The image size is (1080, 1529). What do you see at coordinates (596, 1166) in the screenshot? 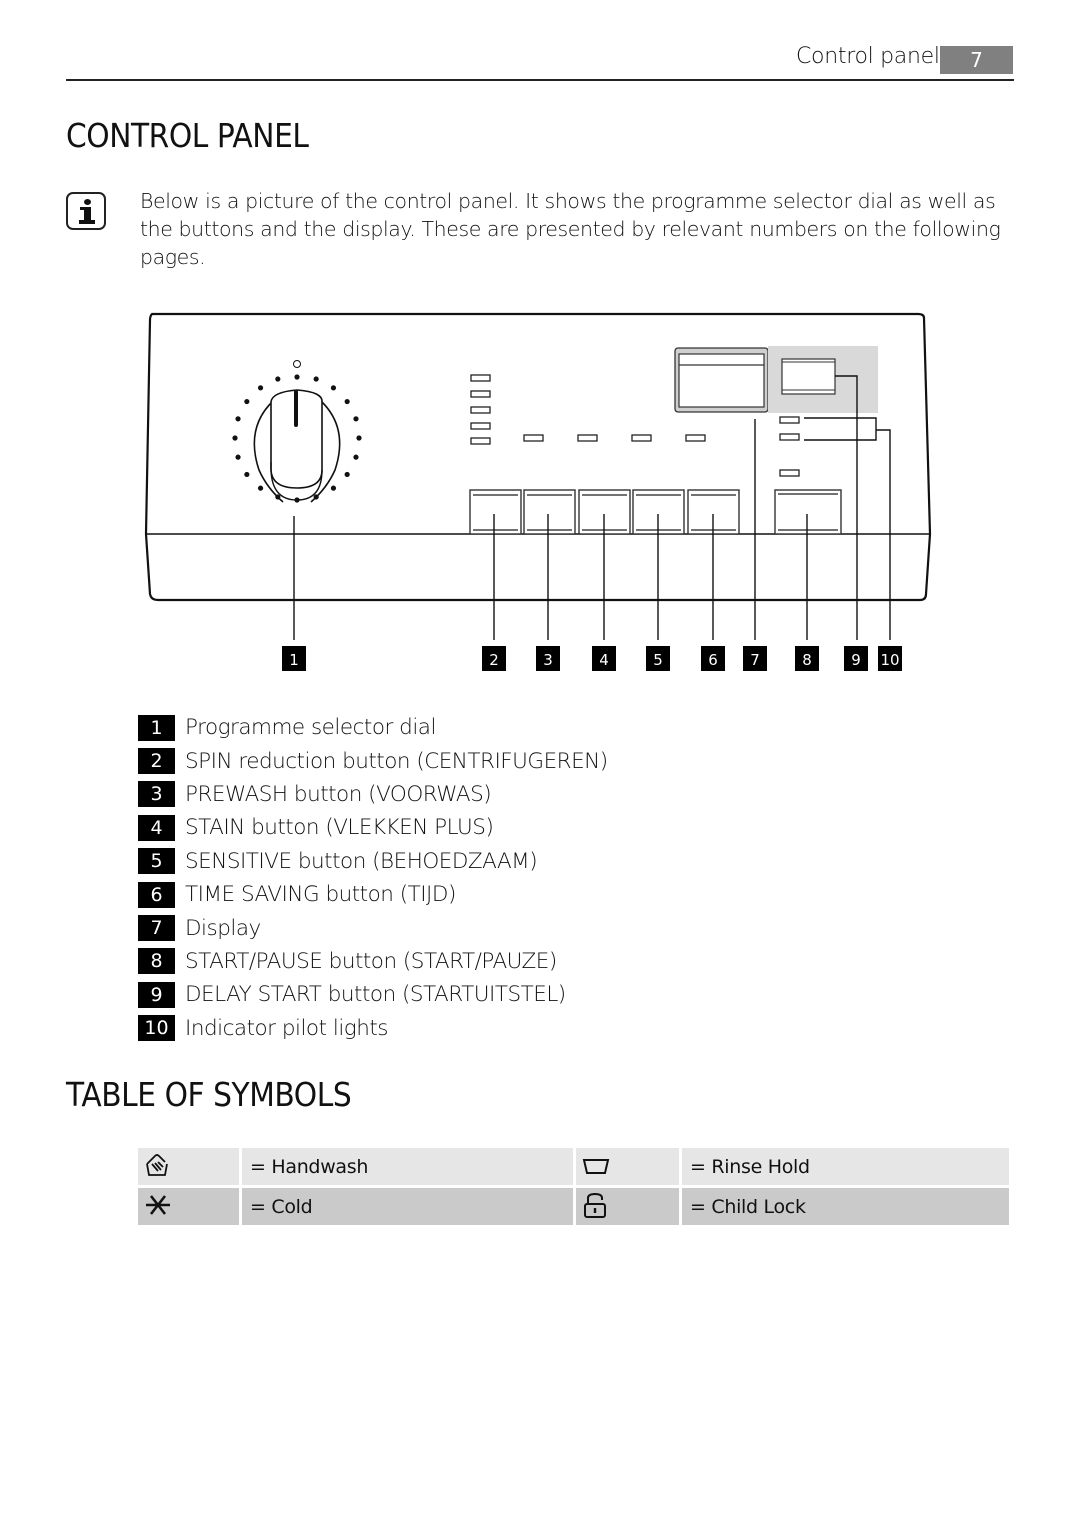
I see `rinse-hold-icon` at bounding box center [596, 1166].